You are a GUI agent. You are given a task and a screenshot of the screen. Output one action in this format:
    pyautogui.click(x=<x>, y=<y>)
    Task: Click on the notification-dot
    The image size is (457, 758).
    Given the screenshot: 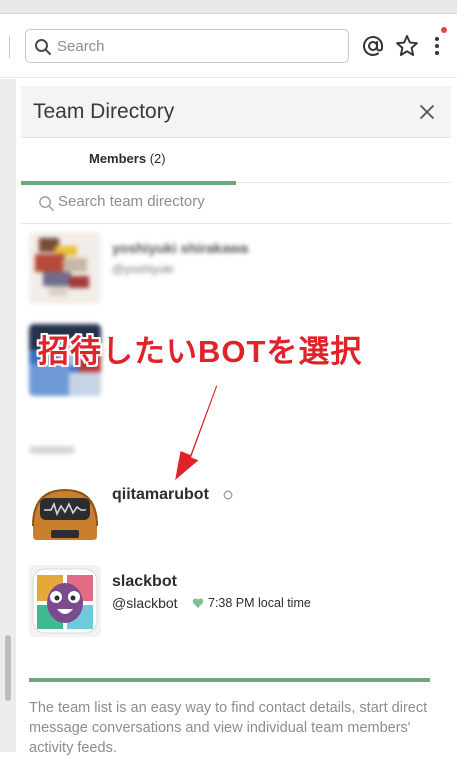 What is the action you would take?
    pyautogui.click(x=444, y=30)
    